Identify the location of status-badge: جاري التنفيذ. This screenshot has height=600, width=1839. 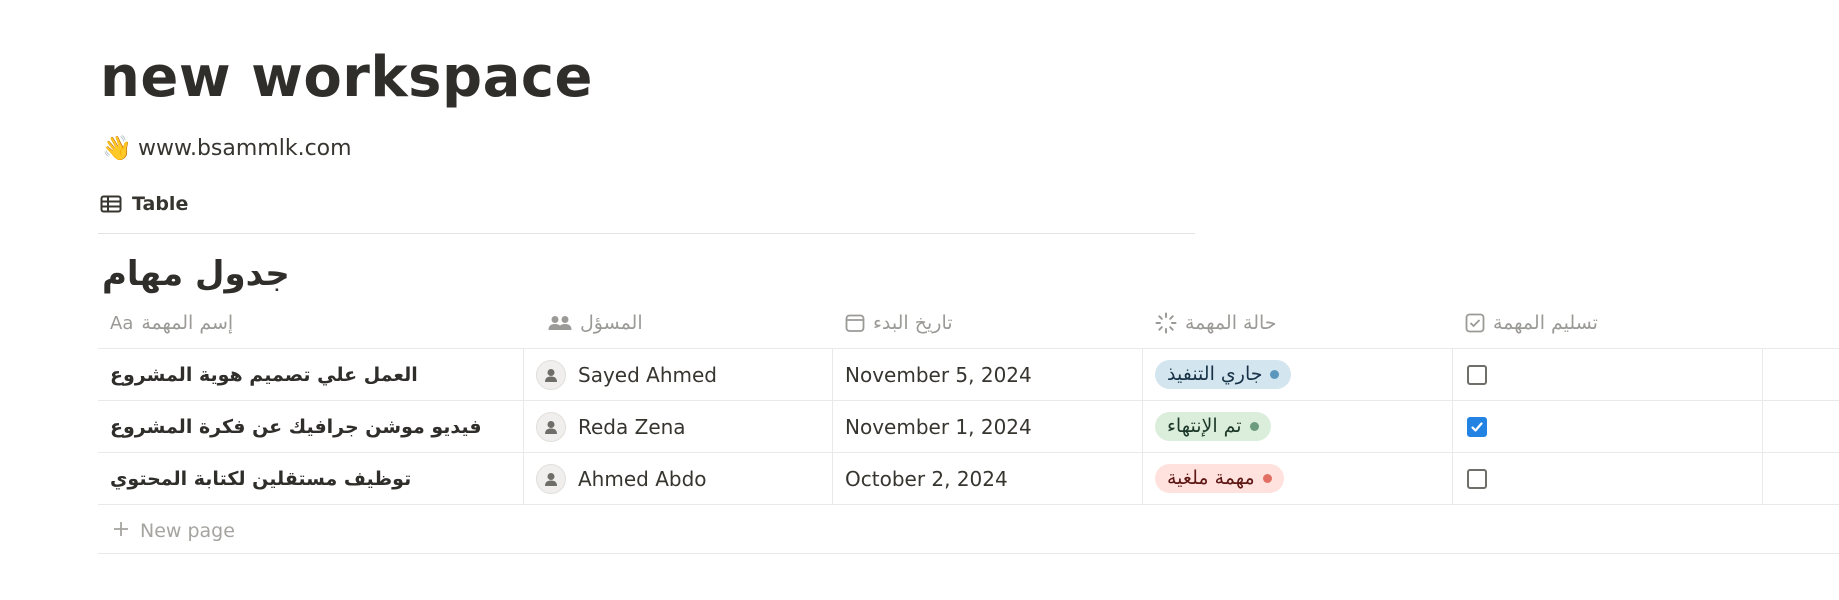
(1223, 374).